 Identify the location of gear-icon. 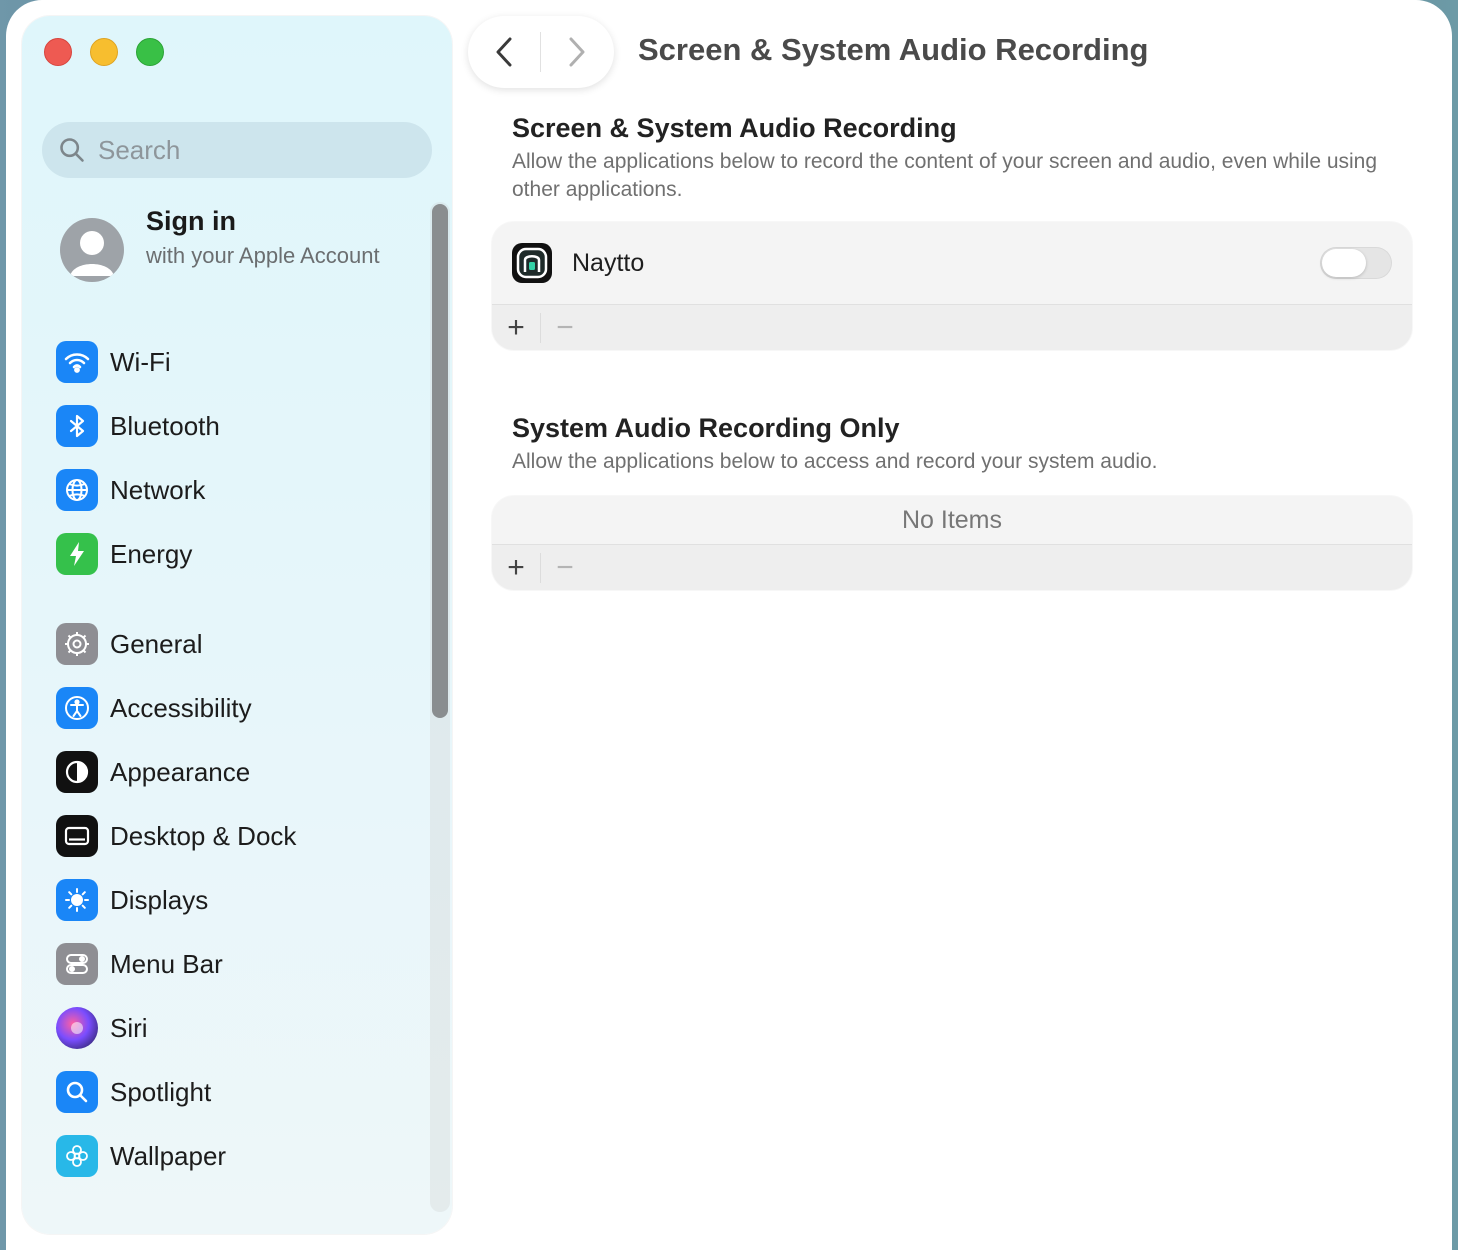
(77, 644).